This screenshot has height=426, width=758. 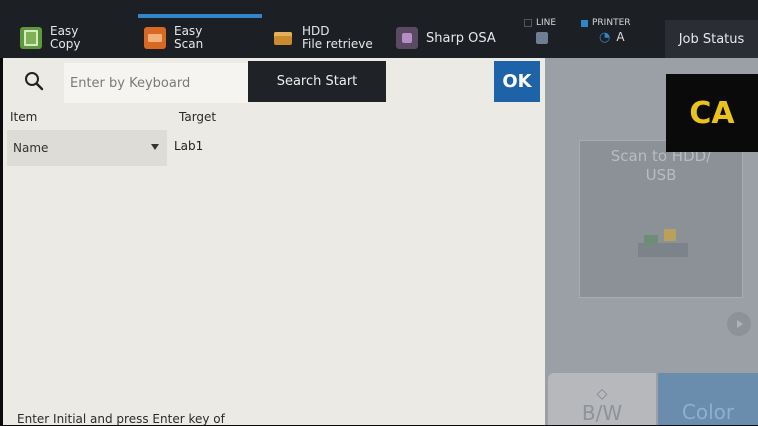 I want to click on color-mode-button: Color, so click(x=708, y=399).